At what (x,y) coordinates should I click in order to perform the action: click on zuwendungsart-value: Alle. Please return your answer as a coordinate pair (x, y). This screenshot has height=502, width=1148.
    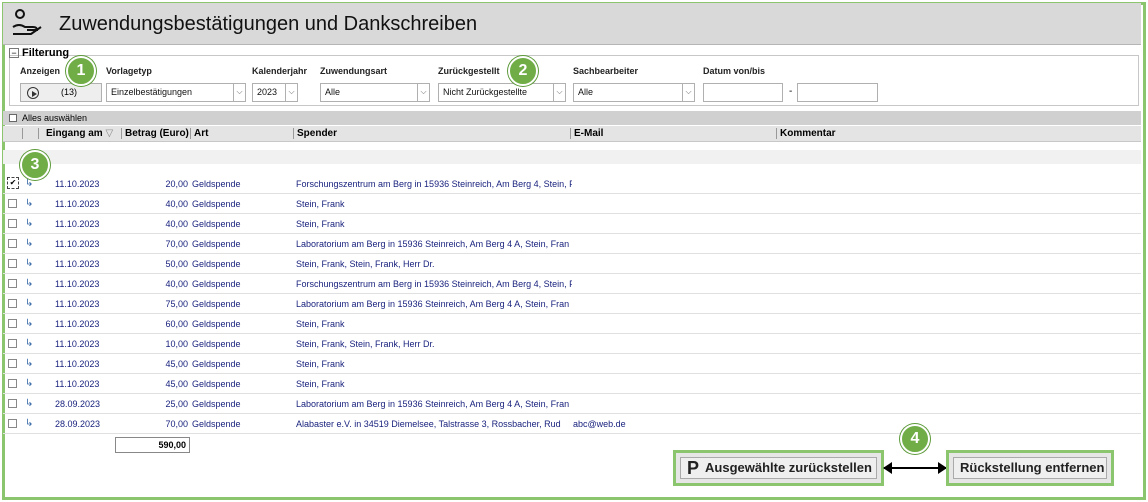
    Looking at the image, I should click on (333, 92).